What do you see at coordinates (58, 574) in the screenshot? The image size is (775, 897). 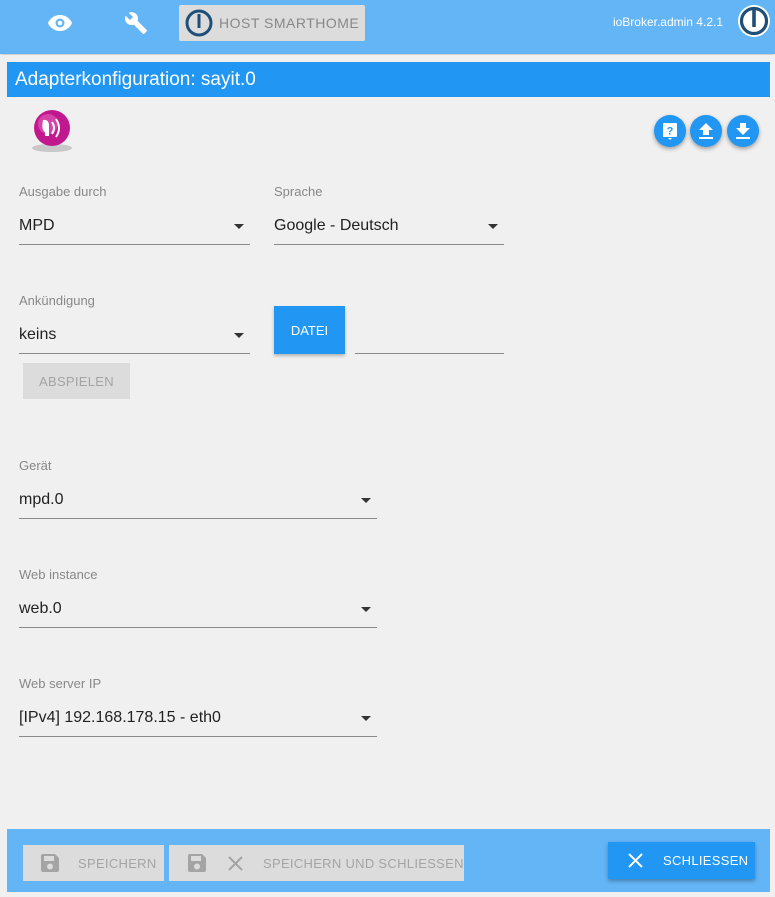 I see `web-instance-label: Web instance` at bounding box center [58, 574].